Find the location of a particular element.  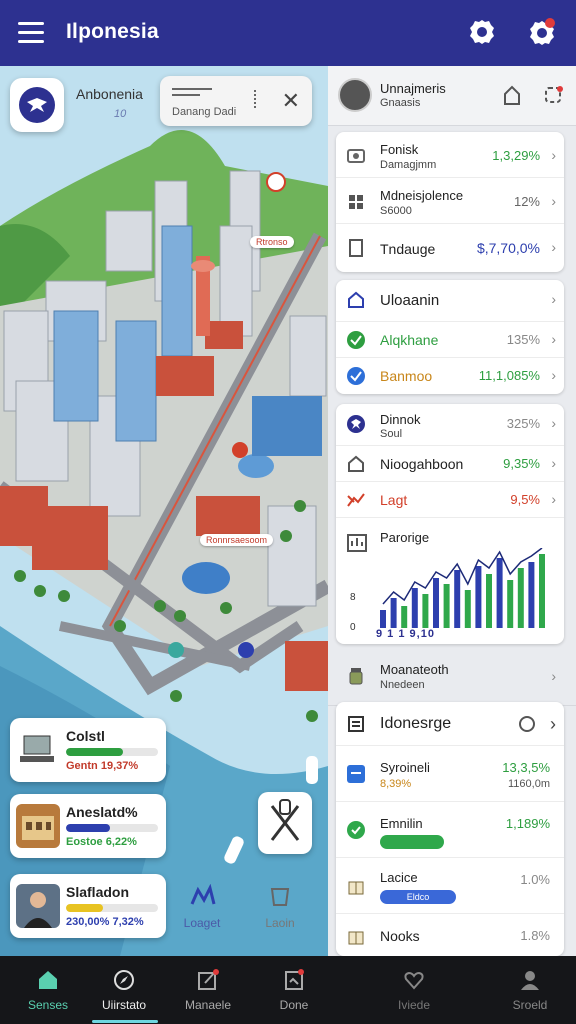

nav-item-explore: Uiirstato is located at coordinates (124, 990).